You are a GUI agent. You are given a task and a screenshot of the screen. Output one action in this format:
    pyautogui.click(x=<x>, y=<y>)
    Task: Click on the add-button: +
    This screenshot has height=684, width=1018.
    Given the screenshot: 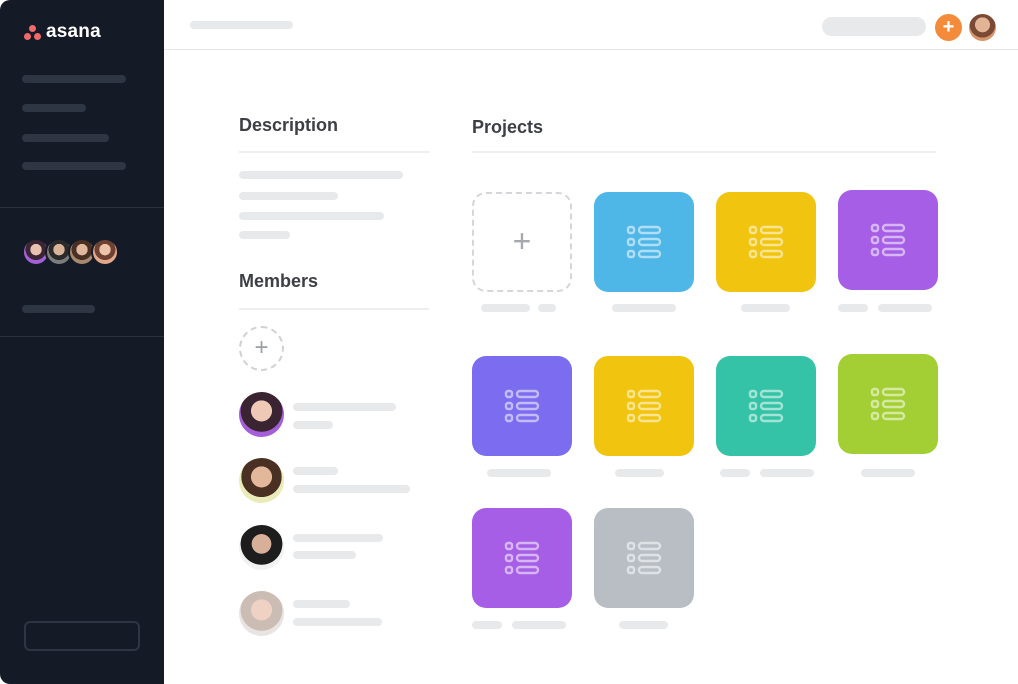 What is the action you would take?
    pyautogui.click(x=948, y=27)
    